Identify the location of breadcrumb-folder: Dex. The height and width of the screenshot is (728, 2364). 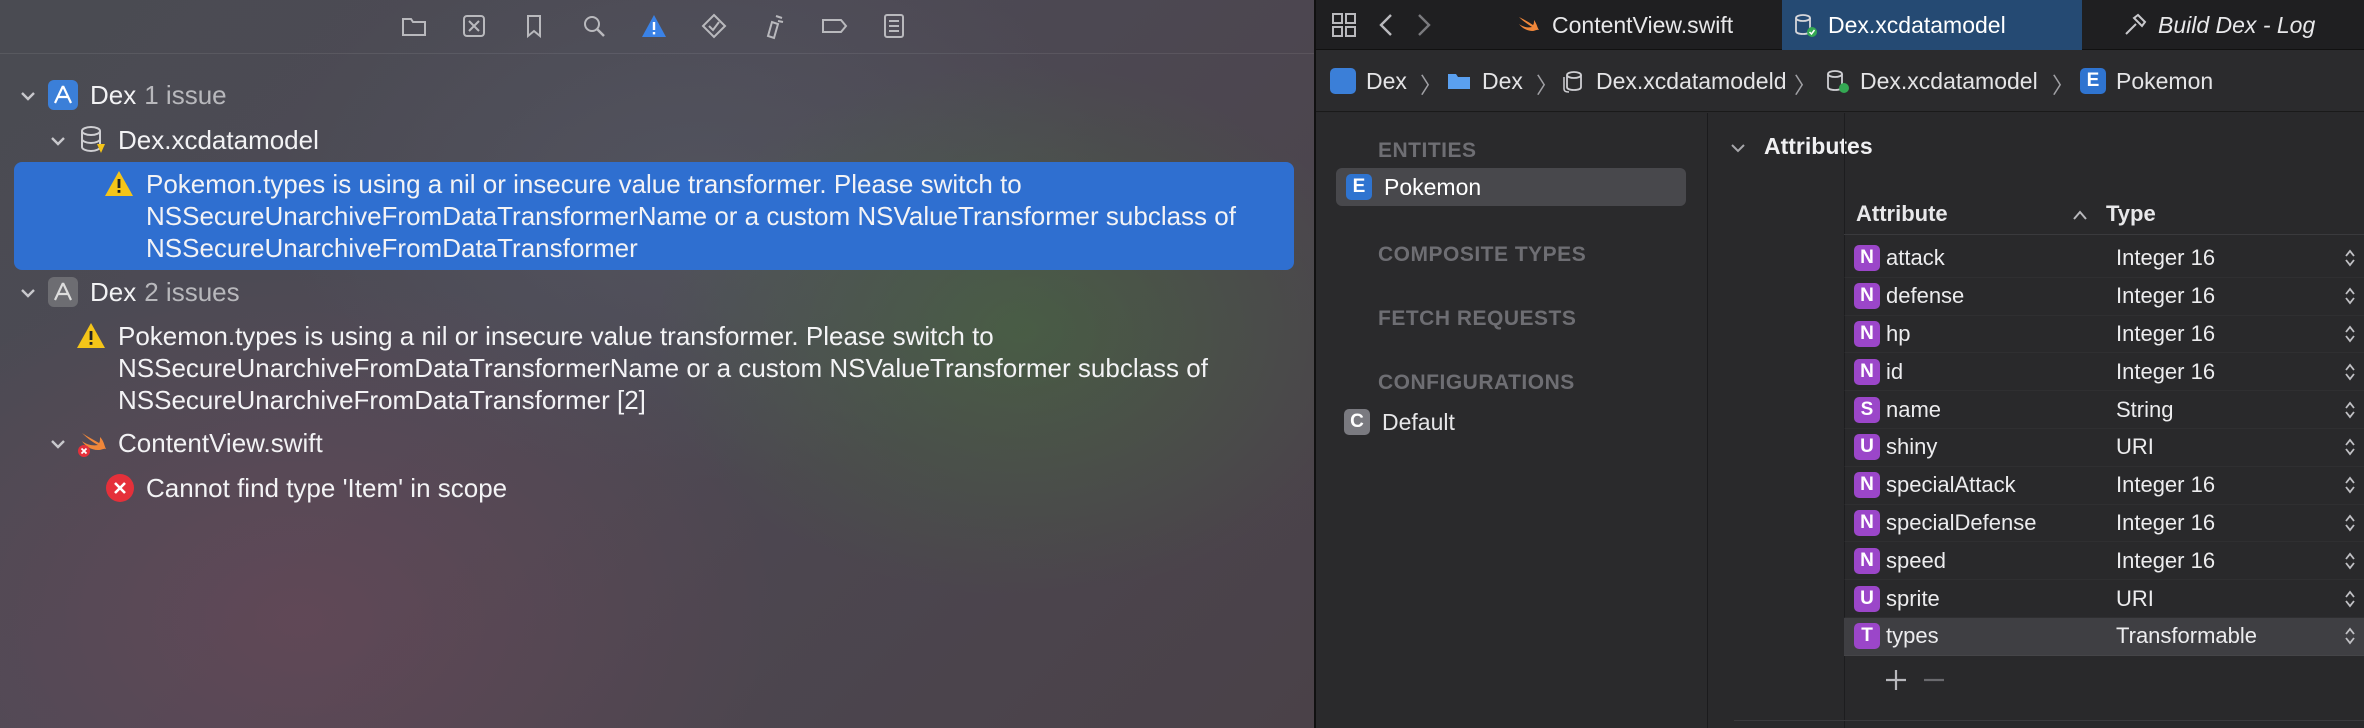
(1484, 81).